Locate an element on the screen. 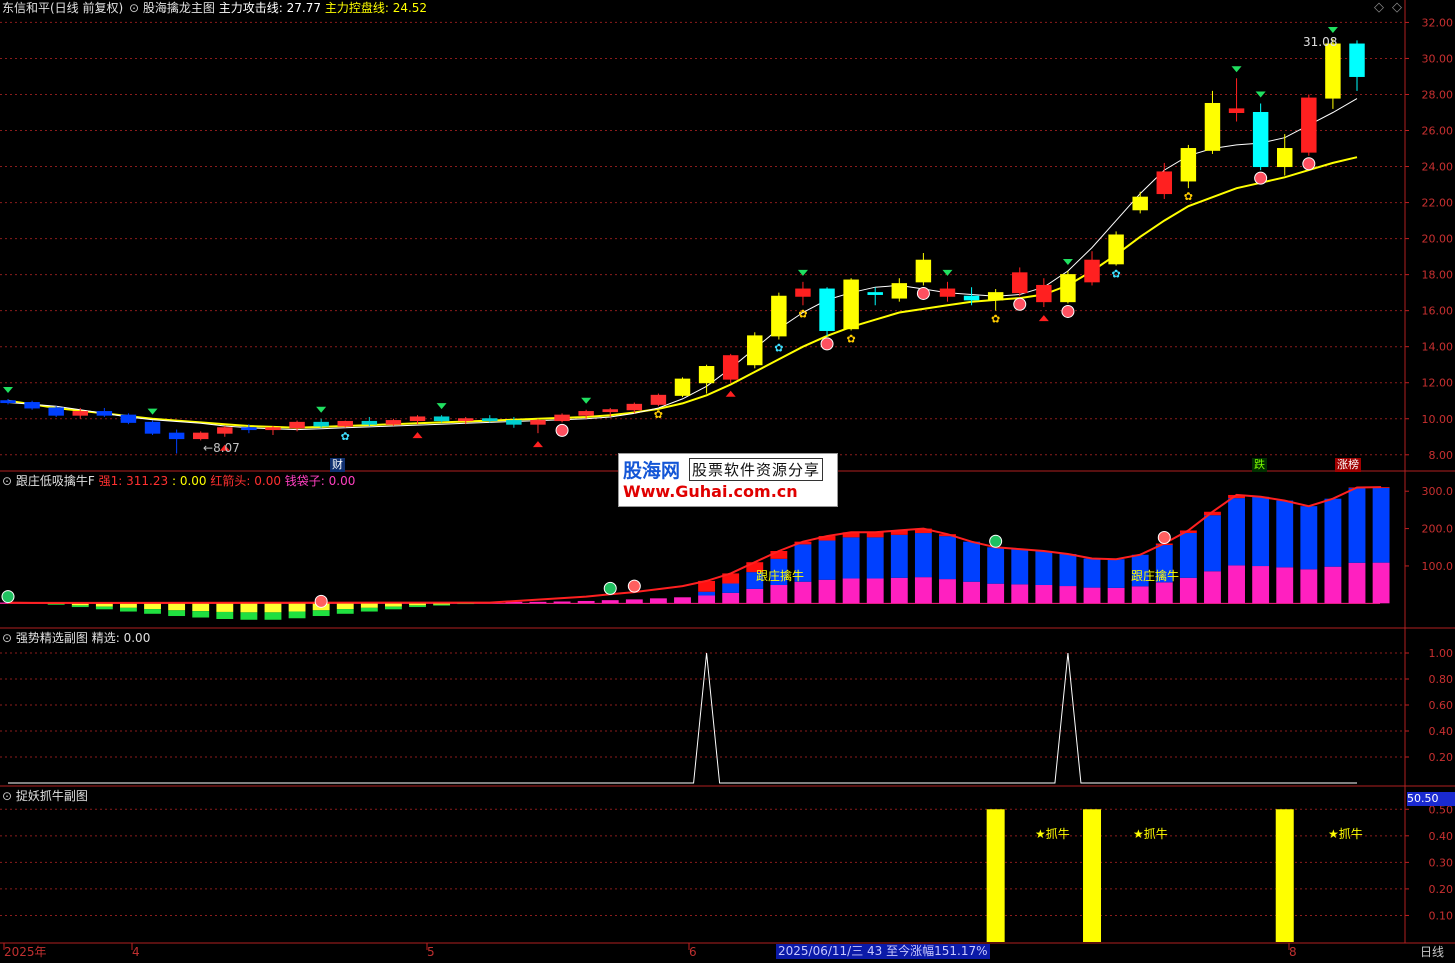  finance-marker: 财 is located at coordinates (337, 465).